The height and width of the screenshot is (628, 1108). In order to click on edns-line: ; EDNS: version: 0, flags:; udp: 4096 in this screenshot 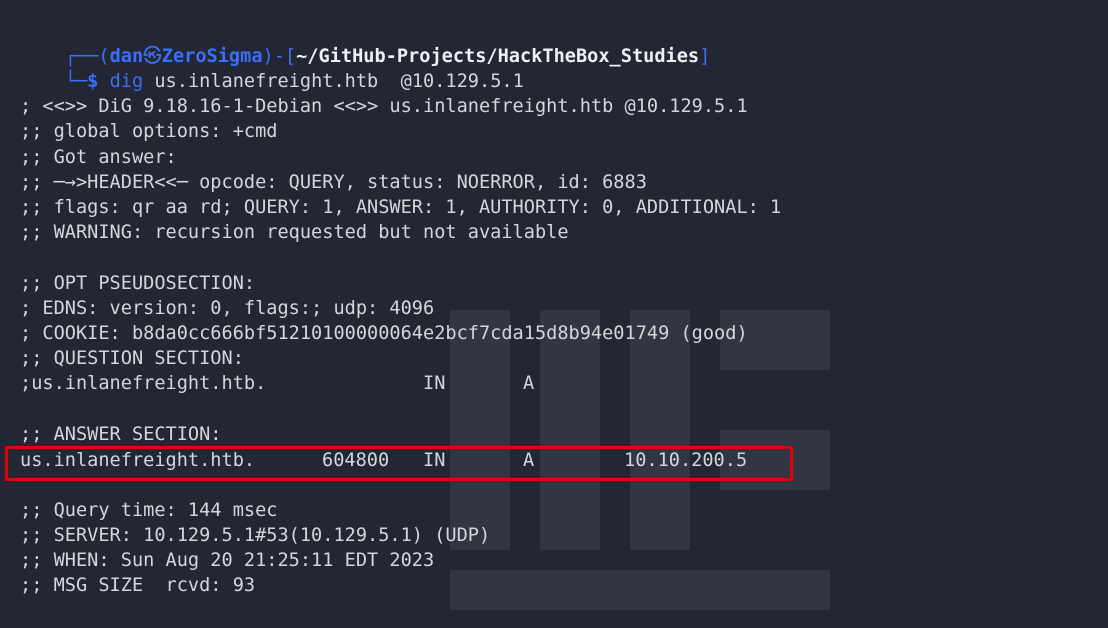, I will do `click(227, 308)`.